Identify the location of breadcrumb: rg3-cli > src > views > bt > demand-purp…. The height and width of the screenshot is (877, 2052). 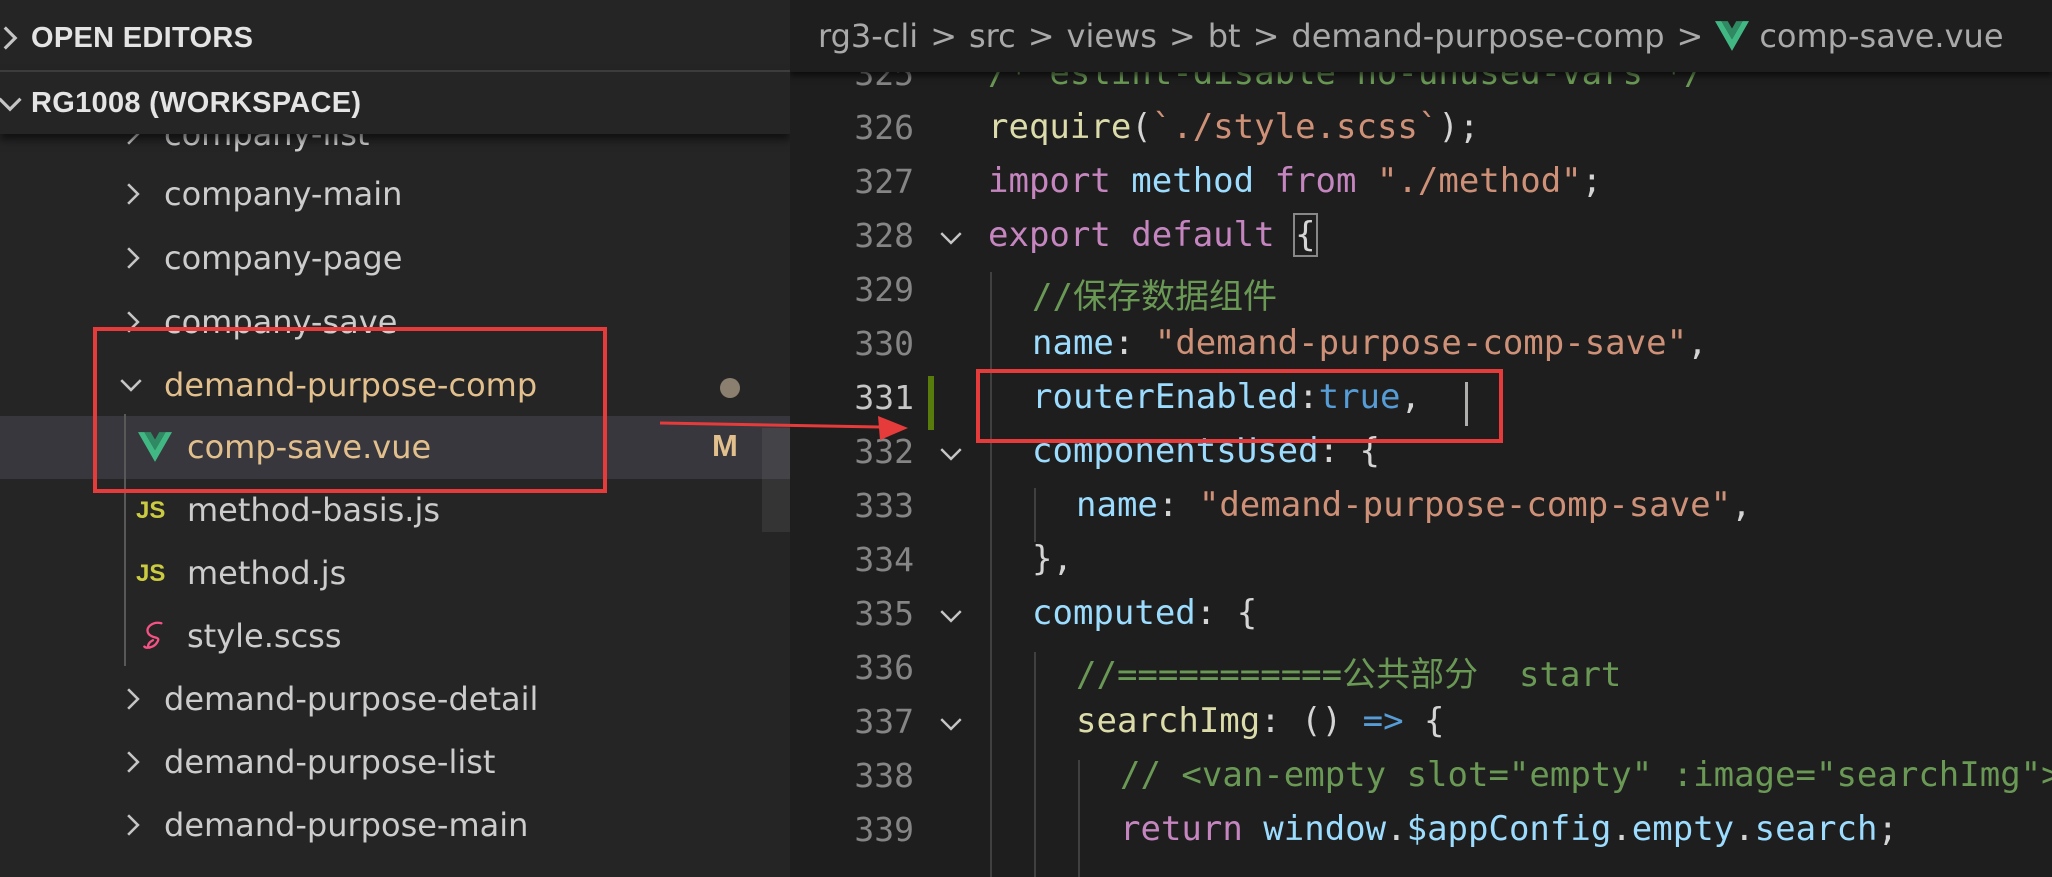
(1421, 36).